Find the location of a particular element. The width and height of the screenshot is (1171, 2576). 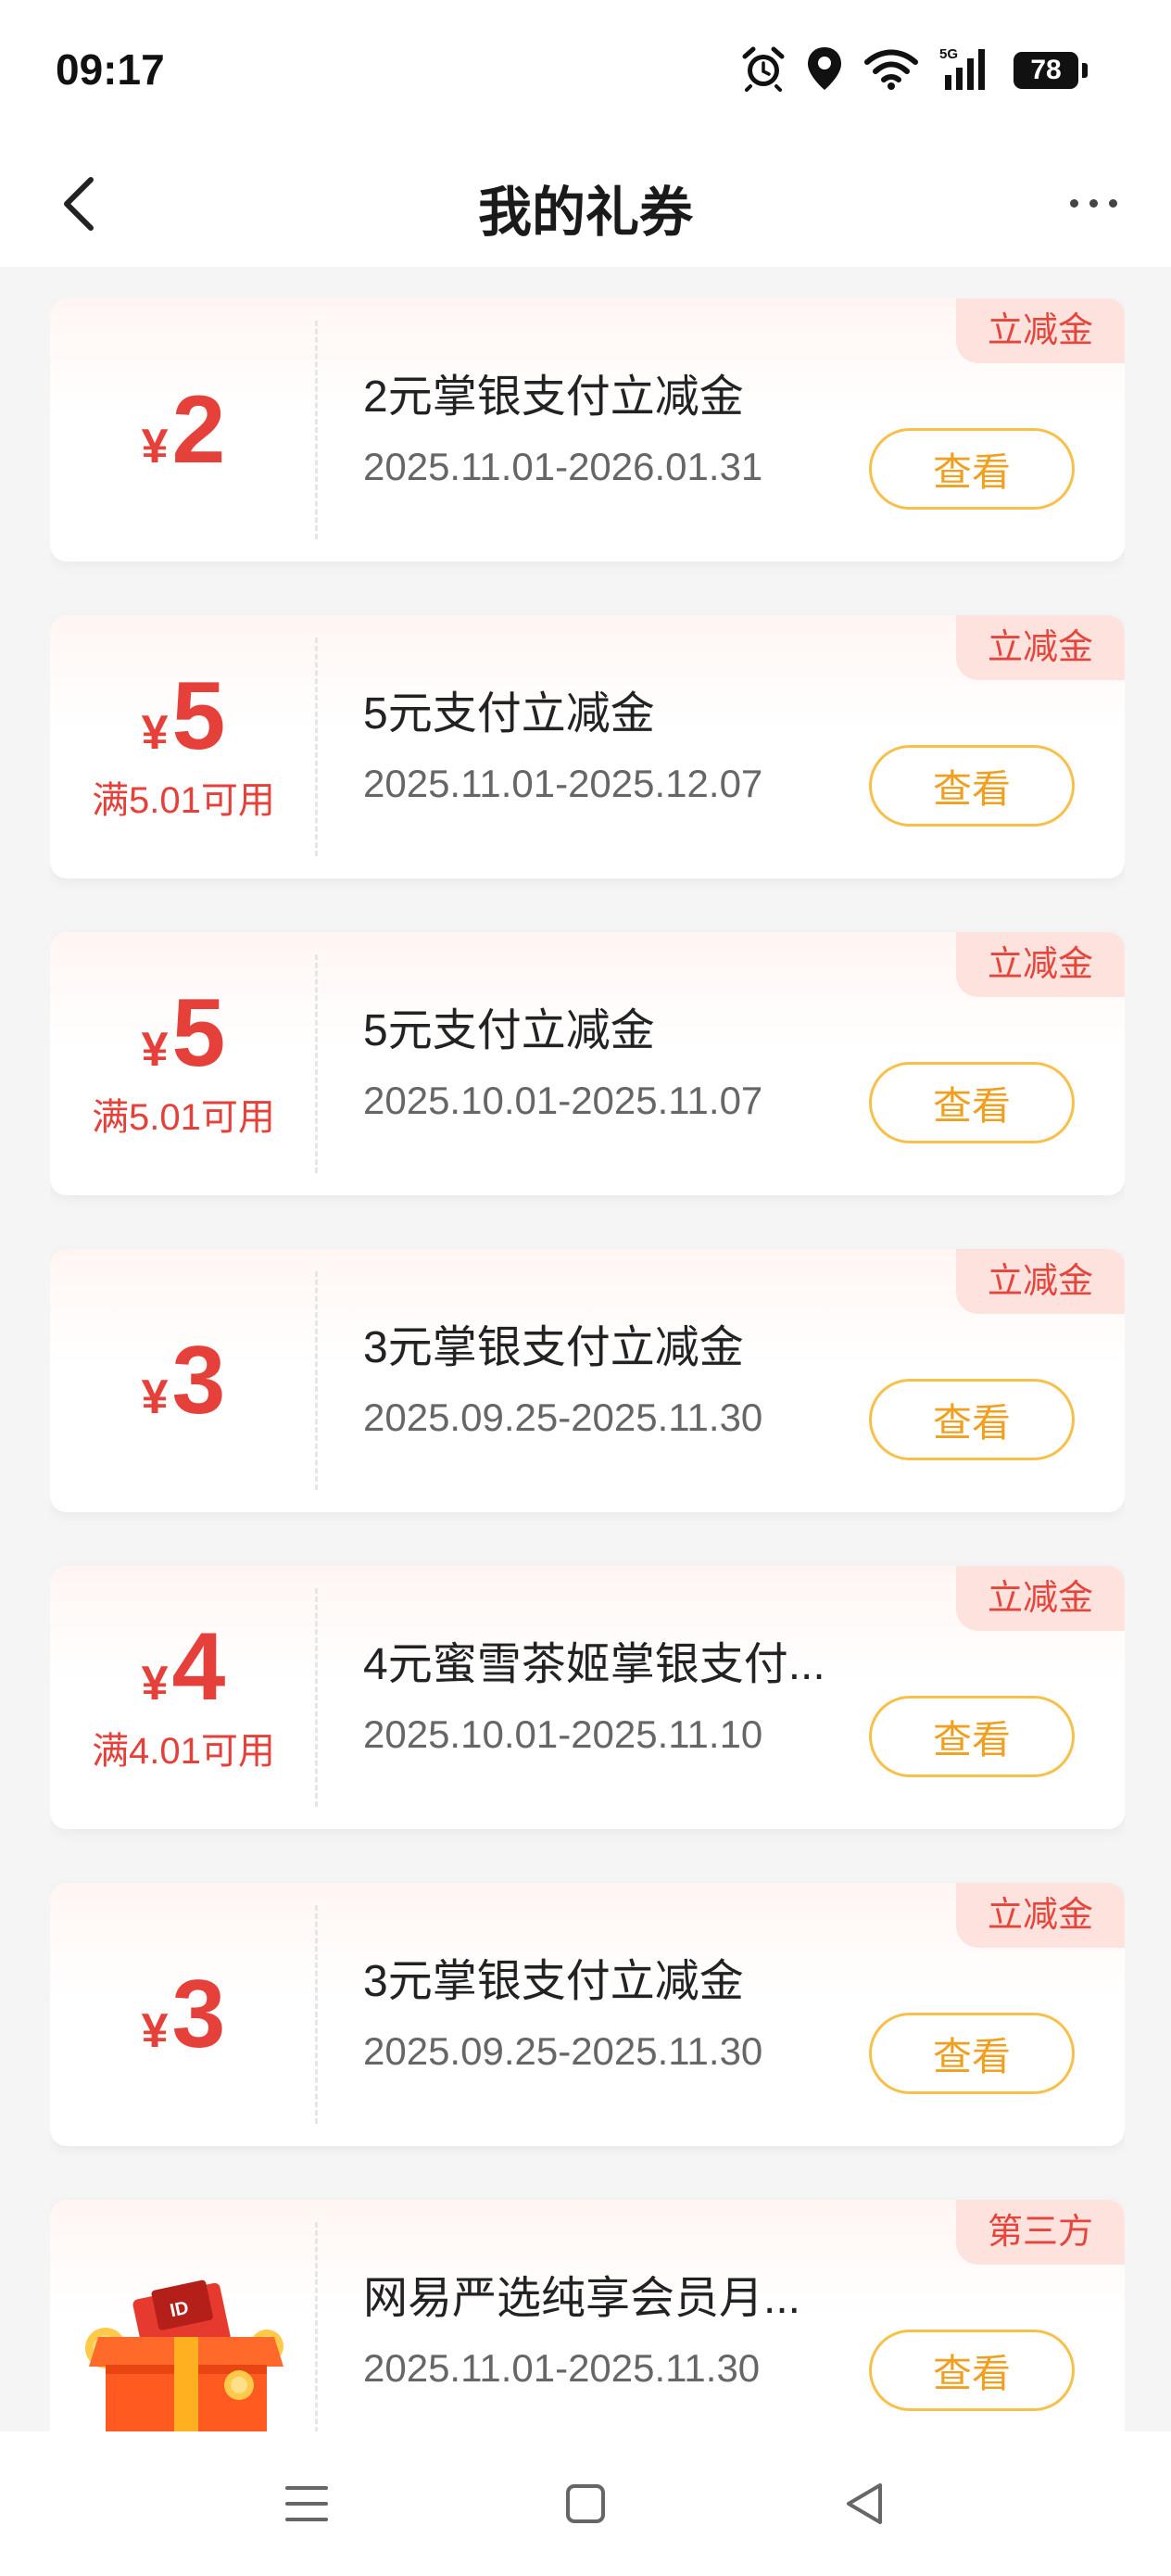

menu-icon is located at coordinates (307, 2504).